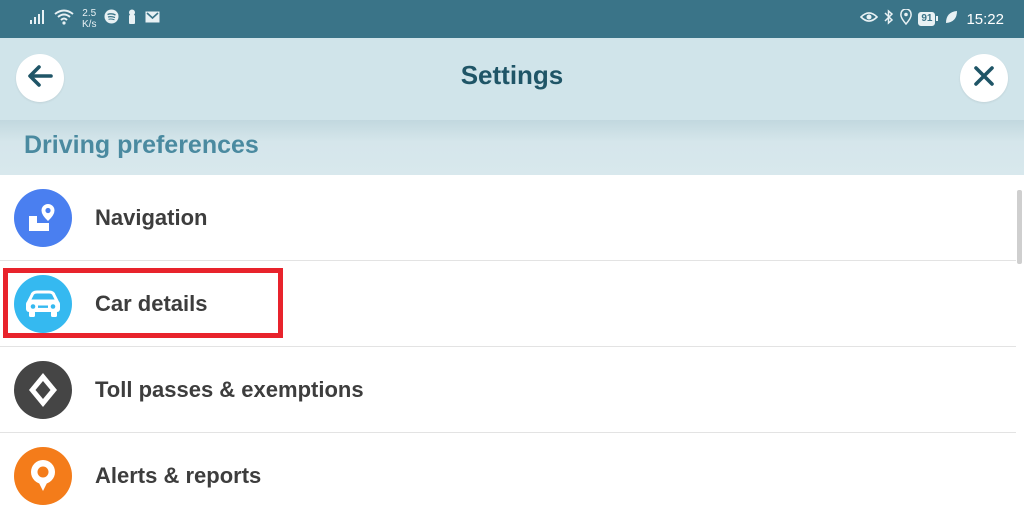 The width and height of the screenshot is (1024, 512). I want to click on leaf-icon, so click(951, 19).